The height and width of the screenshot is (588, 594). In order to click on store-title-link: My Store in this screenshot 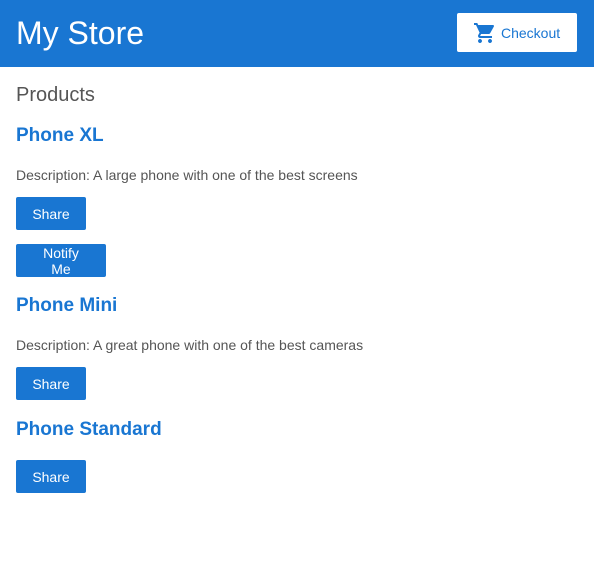, I will do `click(80, 33)`.